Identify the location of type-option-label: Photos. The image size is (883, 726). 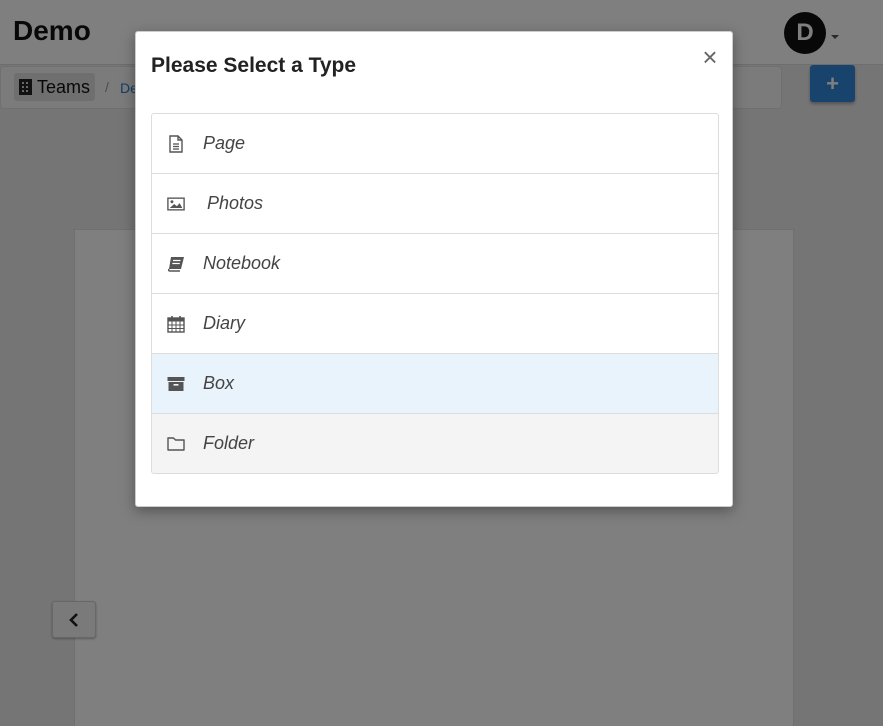
(235, 203).